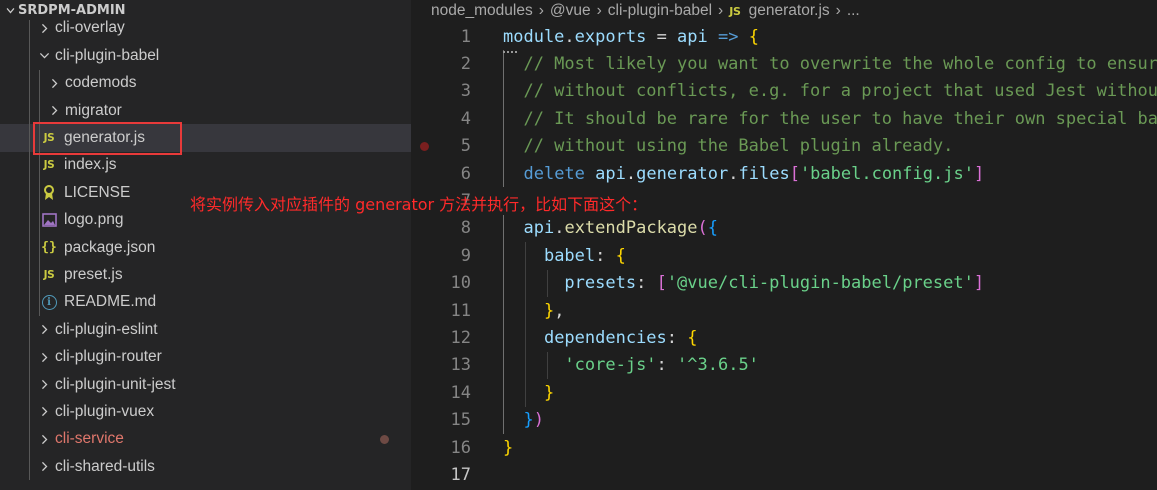 This screenshot has width=1157, height=490. I want to click on folded-ellipsis-icon, so click(510, 52).